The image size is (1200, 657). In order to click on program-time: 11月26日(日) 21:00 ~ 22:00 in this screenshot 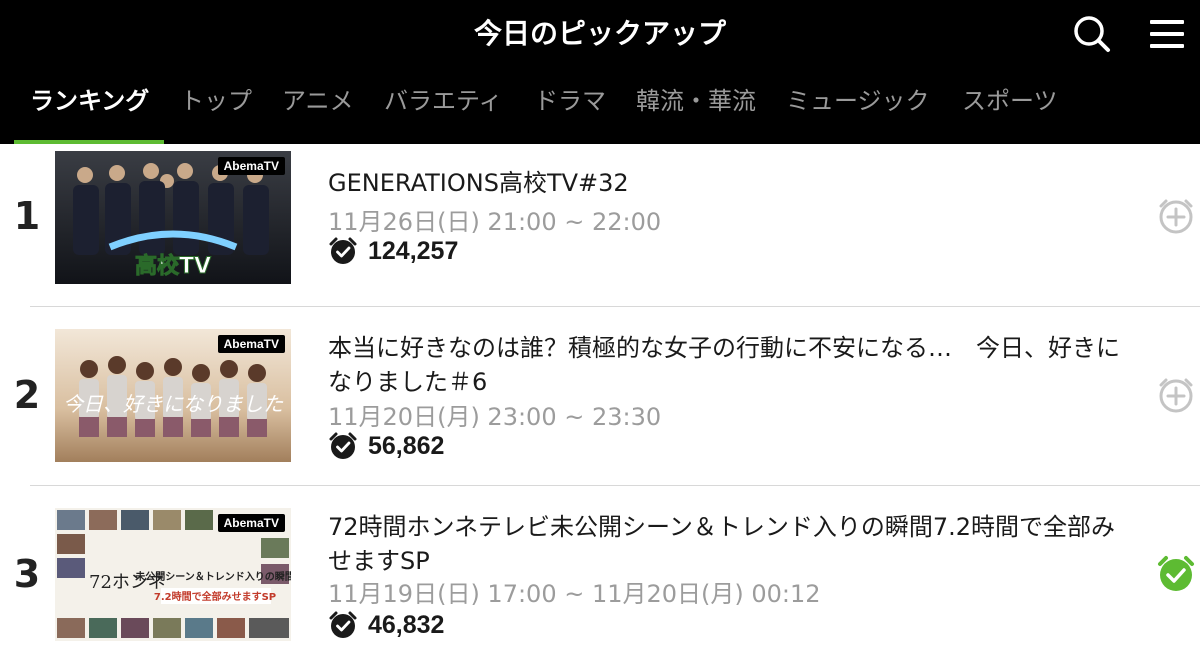, I will do `click(495, 222)`.